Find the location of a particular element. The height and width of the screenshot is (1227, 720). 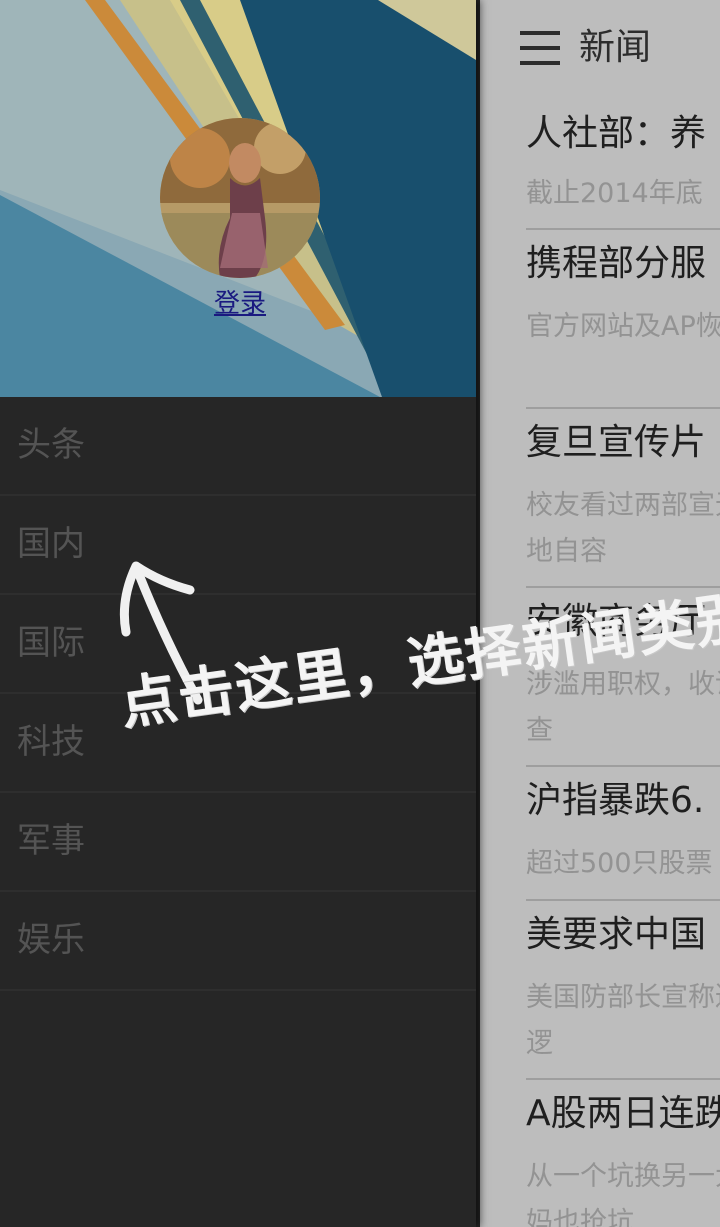

user-avatar is located at coordinates (240, 198).